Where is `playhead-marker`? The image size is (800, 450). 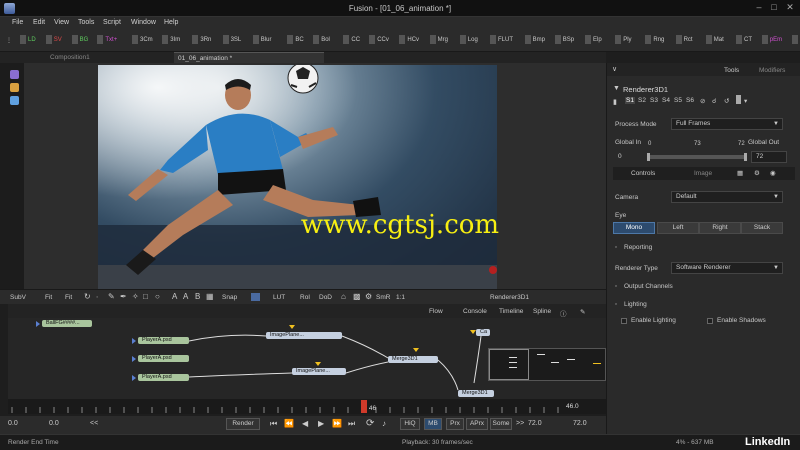 playhead-marker is located at coordinates (363, 406).